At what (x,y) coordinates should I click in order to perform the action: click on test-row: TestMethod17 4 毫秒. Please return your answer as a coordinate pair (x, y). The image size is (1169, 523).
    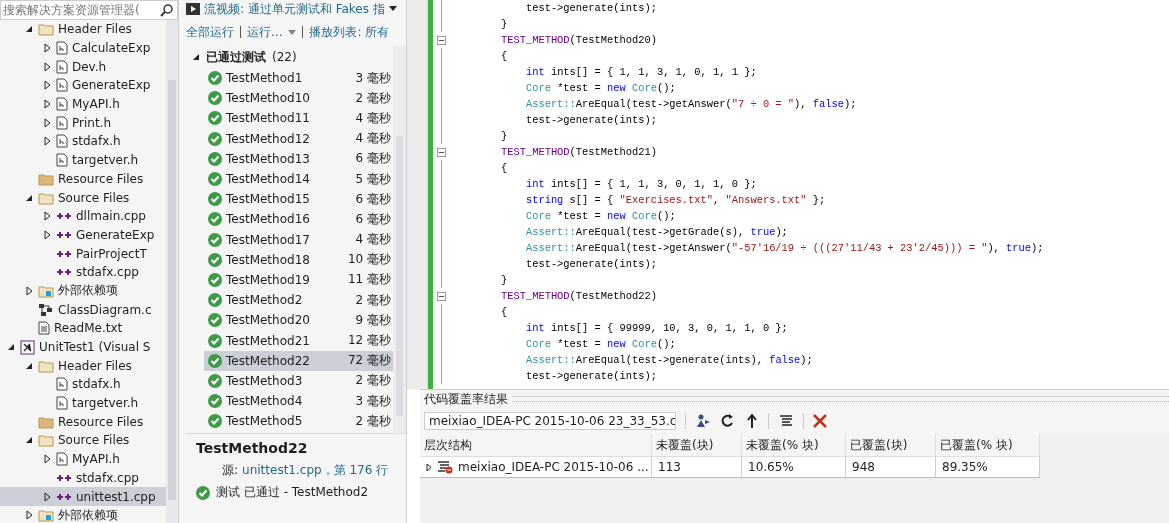
    Looking at the image, I should click on (298, 239).